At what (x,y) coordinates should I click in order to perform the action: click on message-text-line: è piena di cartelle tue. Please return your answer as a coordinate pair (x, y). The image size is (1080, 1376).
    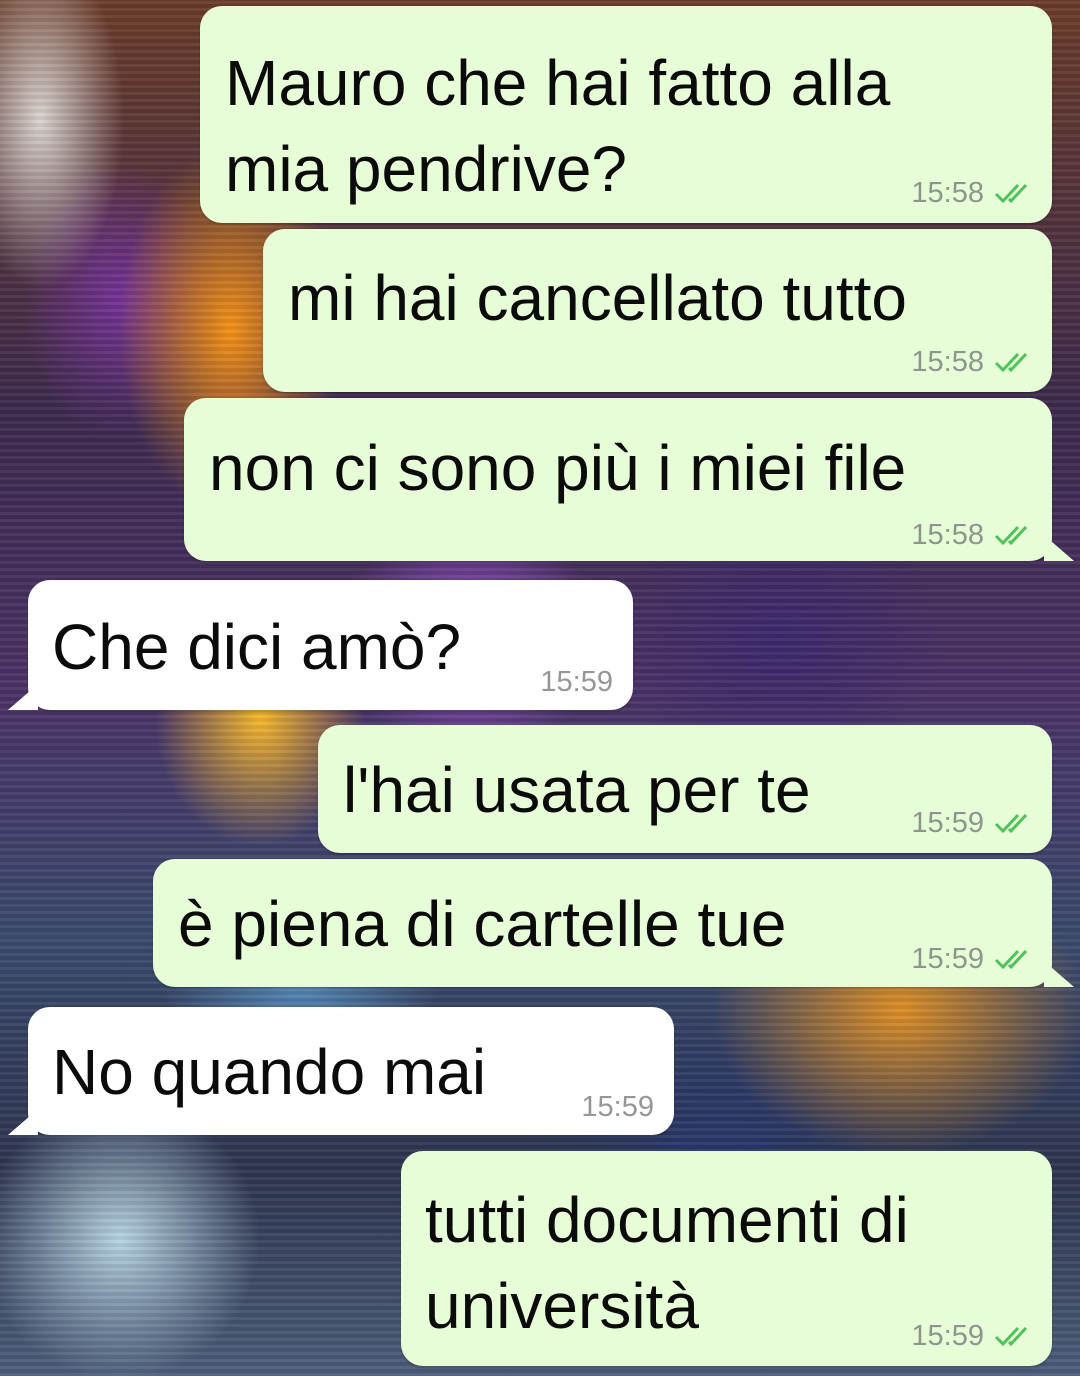
    Looking at the image, I should click on (482, 924).